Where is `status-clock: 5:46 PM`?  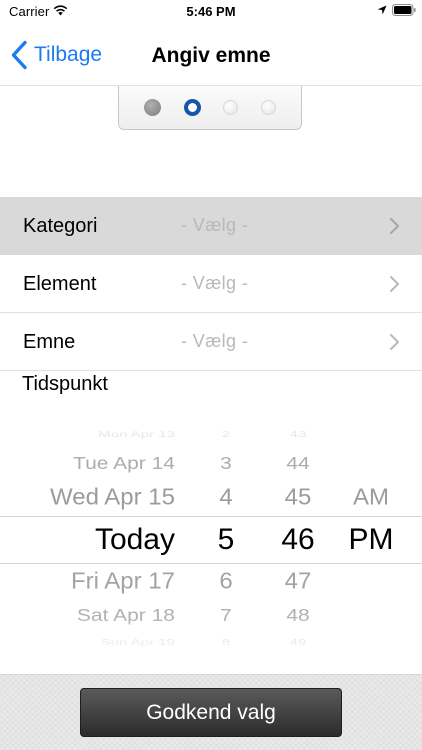
status-clock: 5:46 PM is located at coordinates (211, 11).